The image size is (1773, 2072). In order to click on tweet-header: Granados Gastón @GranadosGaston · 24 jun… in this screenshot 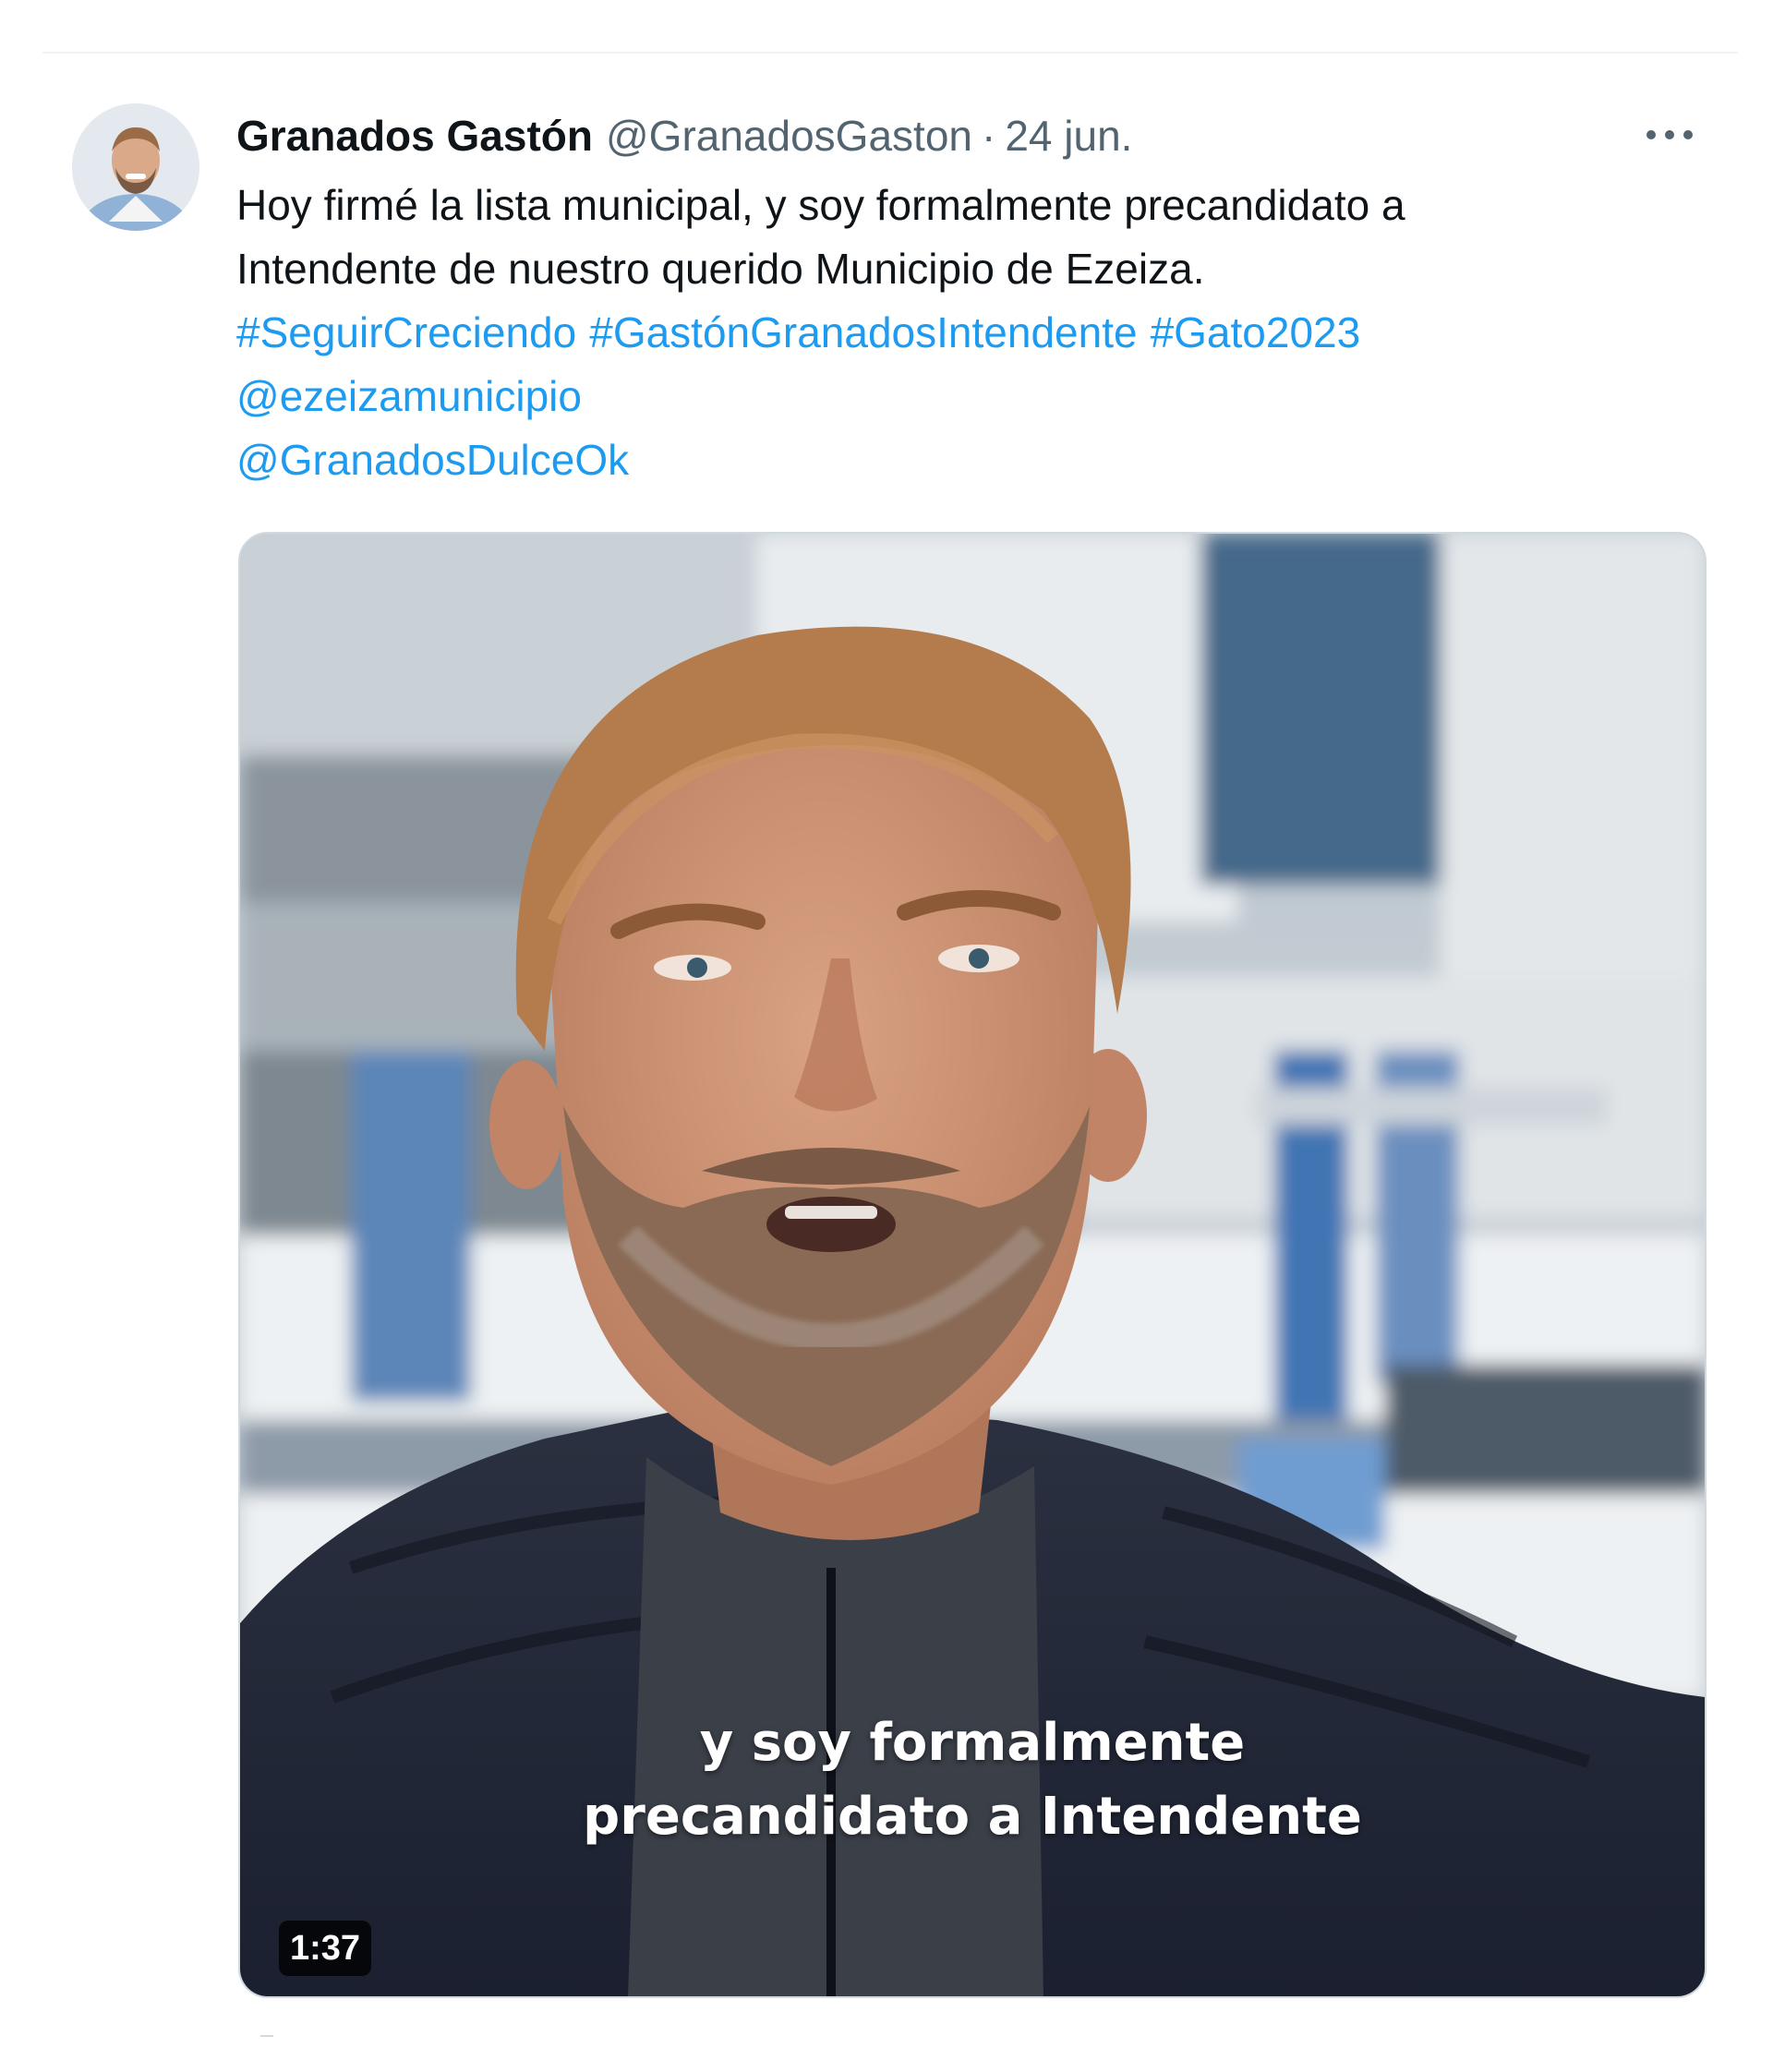, I will do `click(684, 135)`.